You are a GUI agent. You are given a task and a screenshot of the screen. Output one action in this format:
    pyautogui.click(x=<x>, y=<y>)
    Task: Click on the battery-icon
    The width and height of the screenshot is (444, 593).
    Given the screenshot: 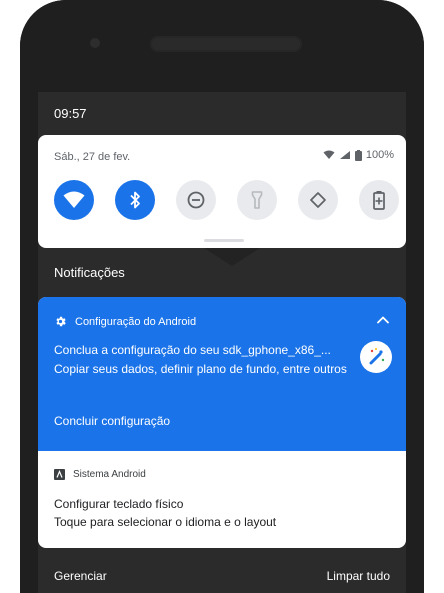 What is the action you would take?
    pyautogui.click(x=358, y=155)
    